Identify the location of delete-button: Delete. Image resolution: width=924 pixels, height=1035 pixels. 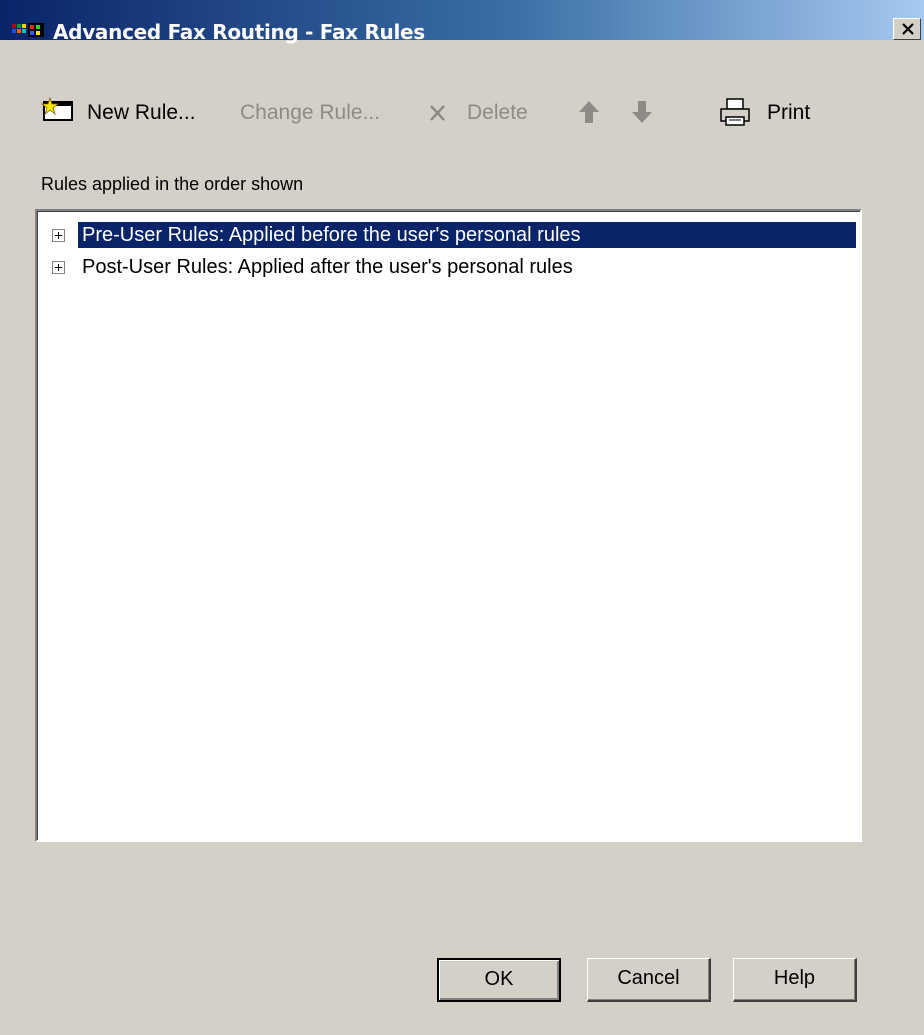
(497, 113).